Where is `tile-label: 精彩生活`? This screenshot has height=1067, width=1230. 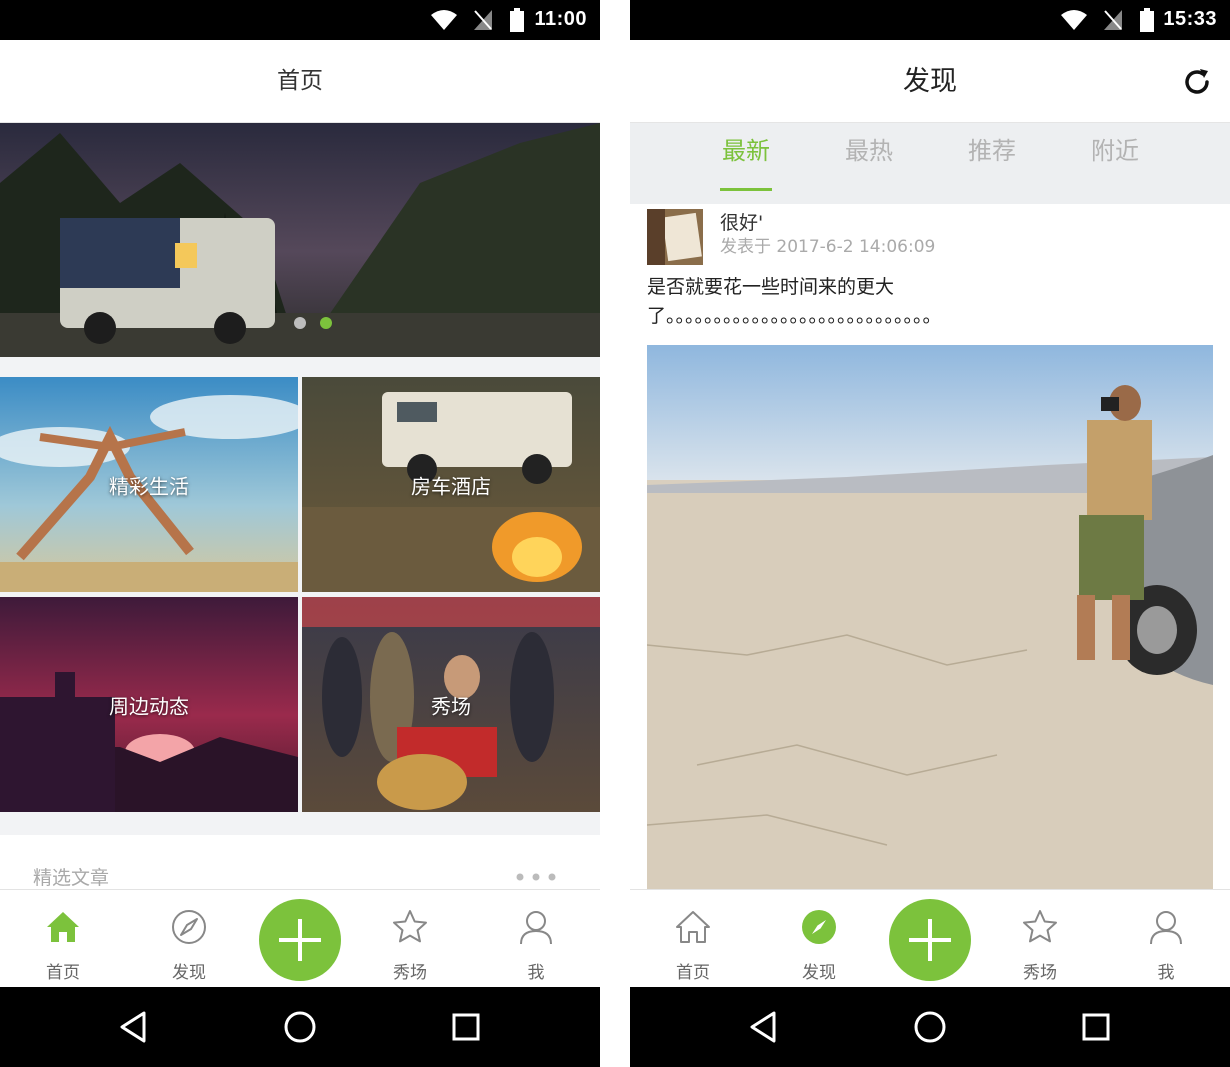 tile-label: 精彩生活 is located at coordinates (149, 486).